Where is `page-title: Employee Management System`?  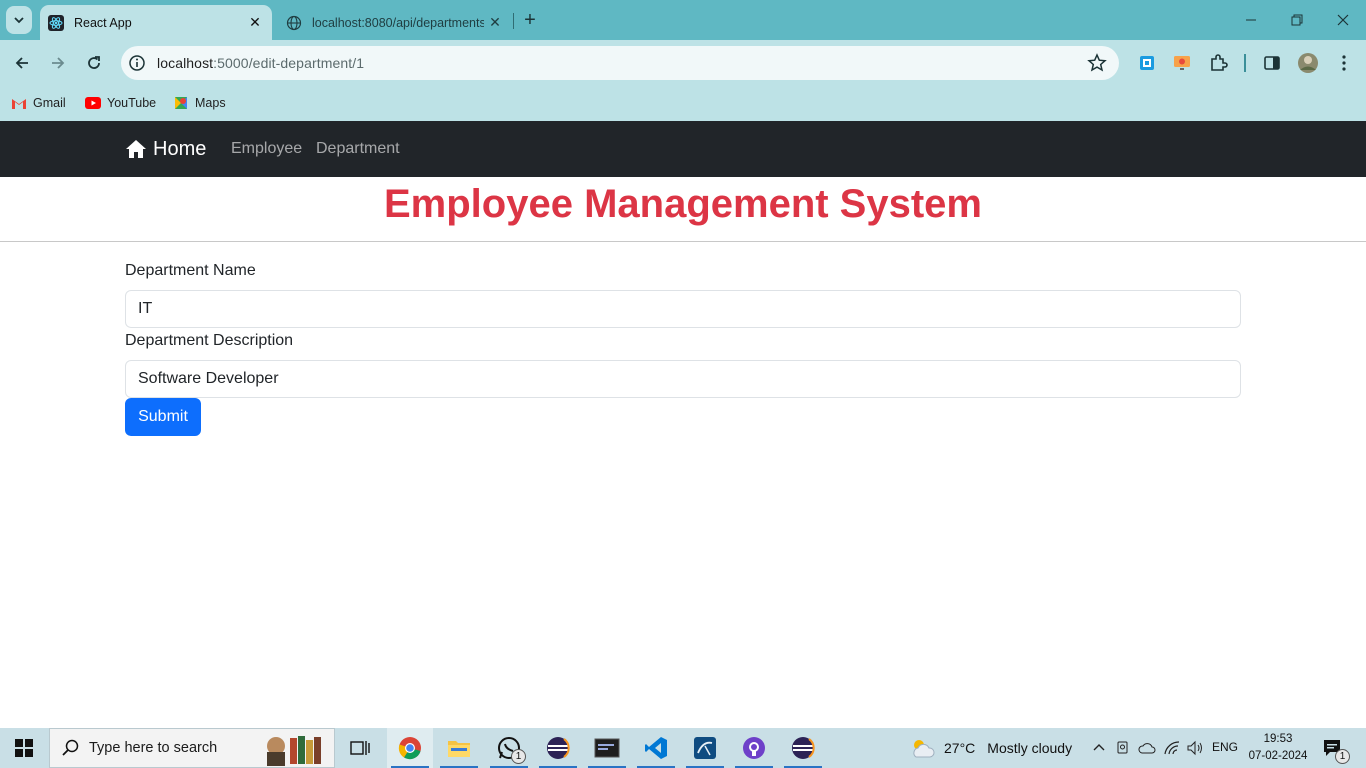
page-title: Employee Management System is located at coordinates (683, 204).